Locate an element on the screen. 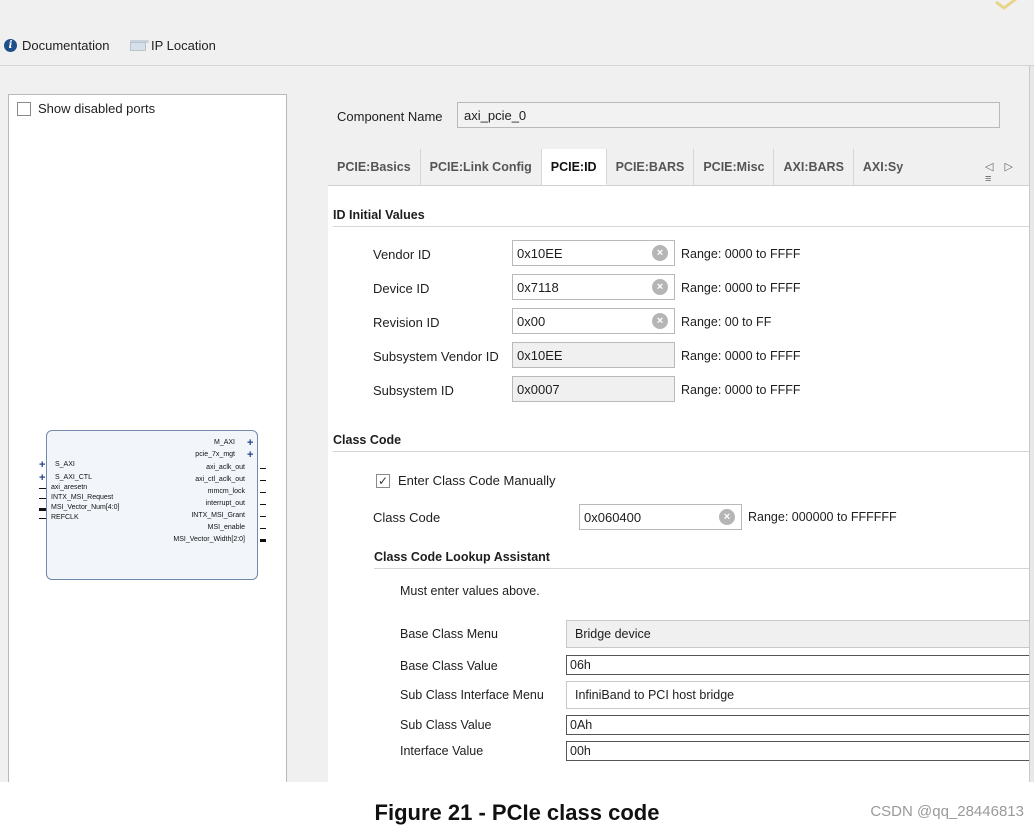  show-disabled-ports-checkbox: Show disabled ports is located at coordinates (86, 108).